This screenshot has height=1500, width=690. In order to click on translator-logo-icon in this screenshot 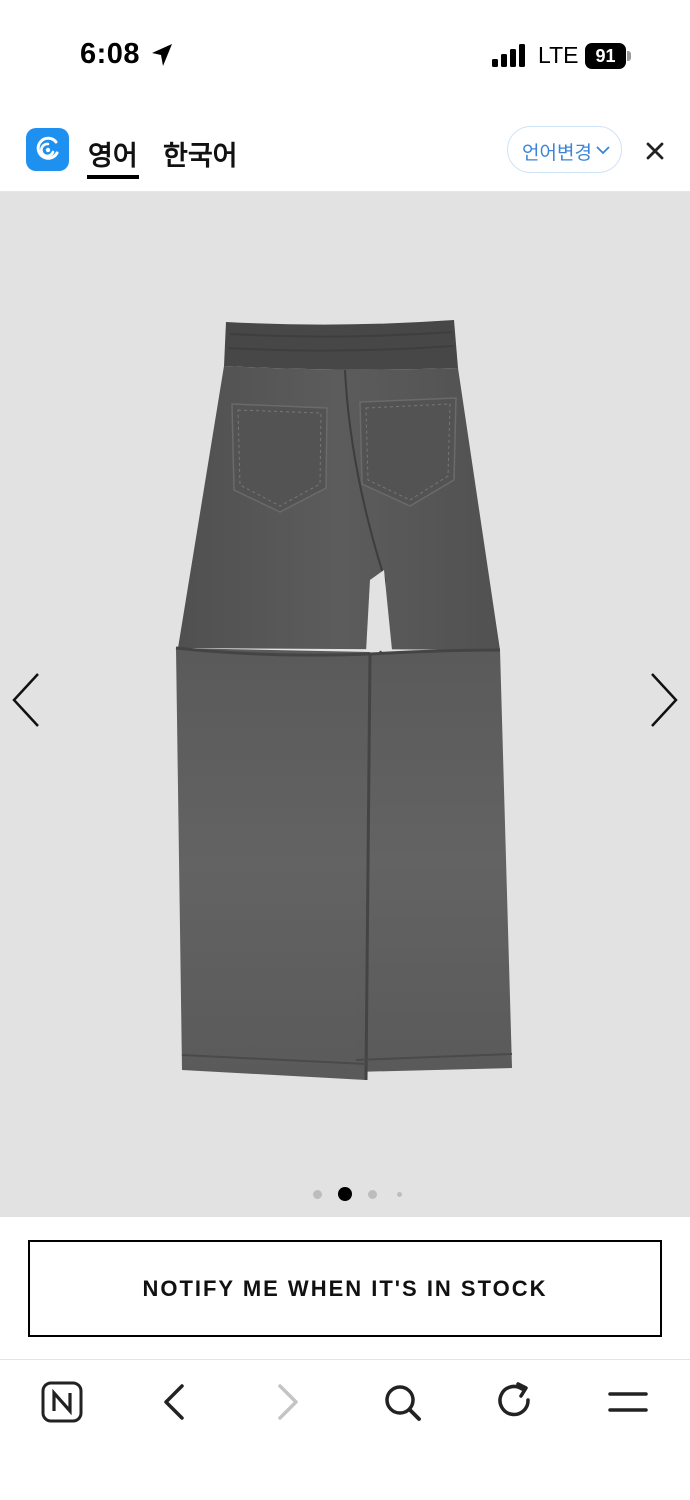, I will do `click(47, 149)`.